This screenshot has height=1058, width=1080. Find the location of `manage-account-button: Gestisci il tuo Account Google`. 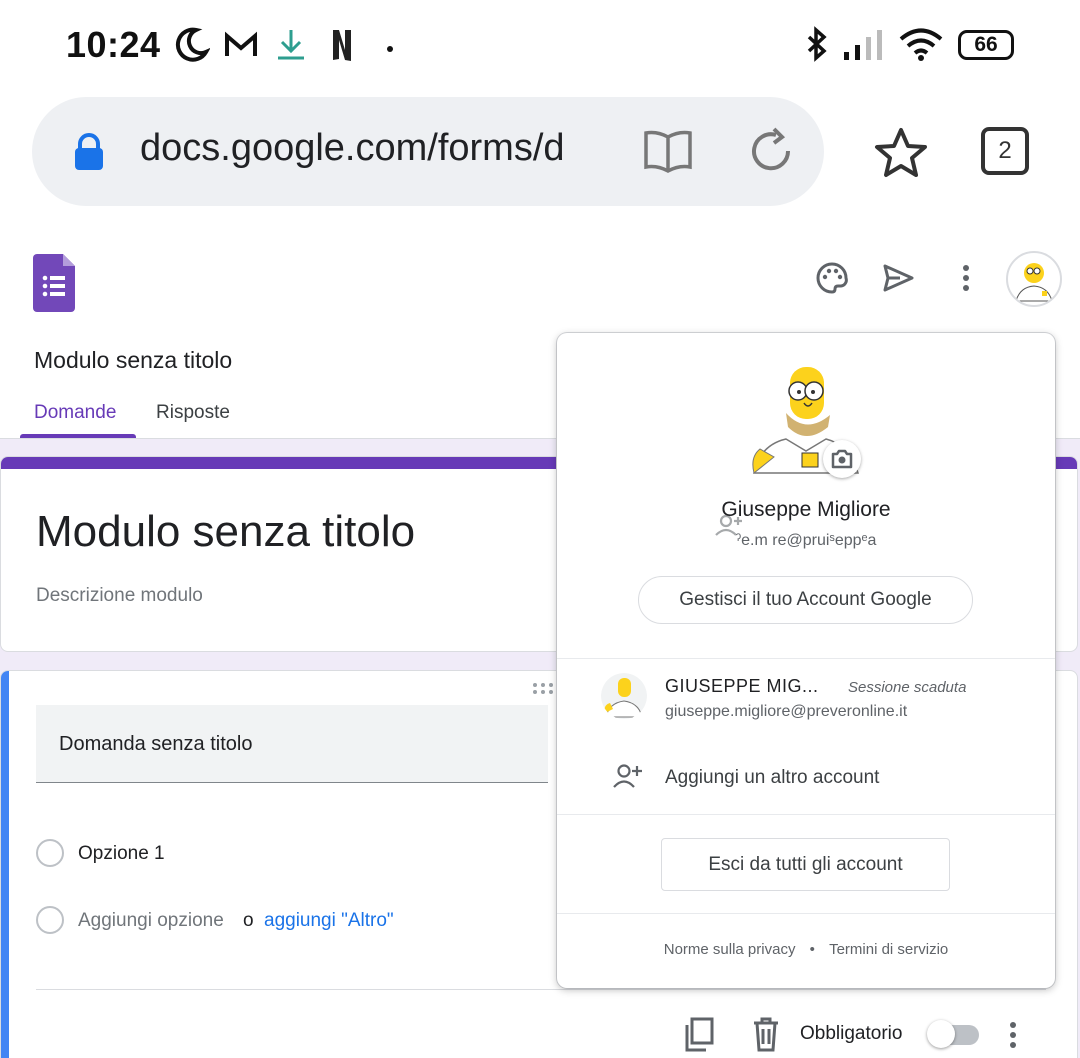

manage-account-button: Gestisci il tuo Account Google is located at coordinates (805, 600).